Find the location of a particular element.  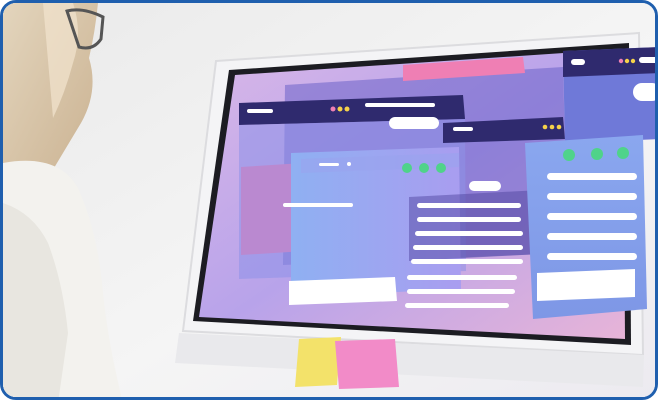

sticky-note-yellow is located at coordinates (318, 362).